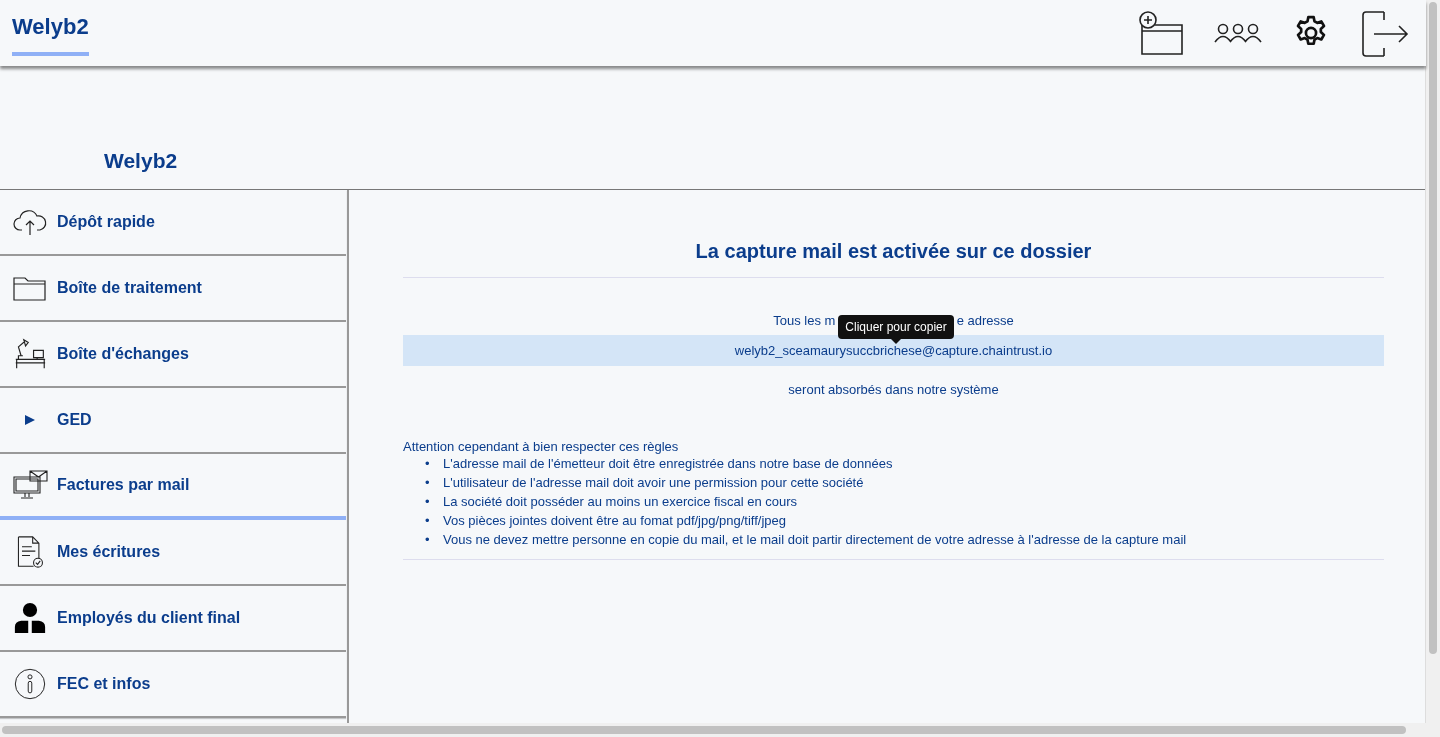 The height and width of the screenshot is (737, 1440). I want to click on email-address: welyb2_sceamaurysuccbrichese@capture.chaintrust.io, so click(893, 350).